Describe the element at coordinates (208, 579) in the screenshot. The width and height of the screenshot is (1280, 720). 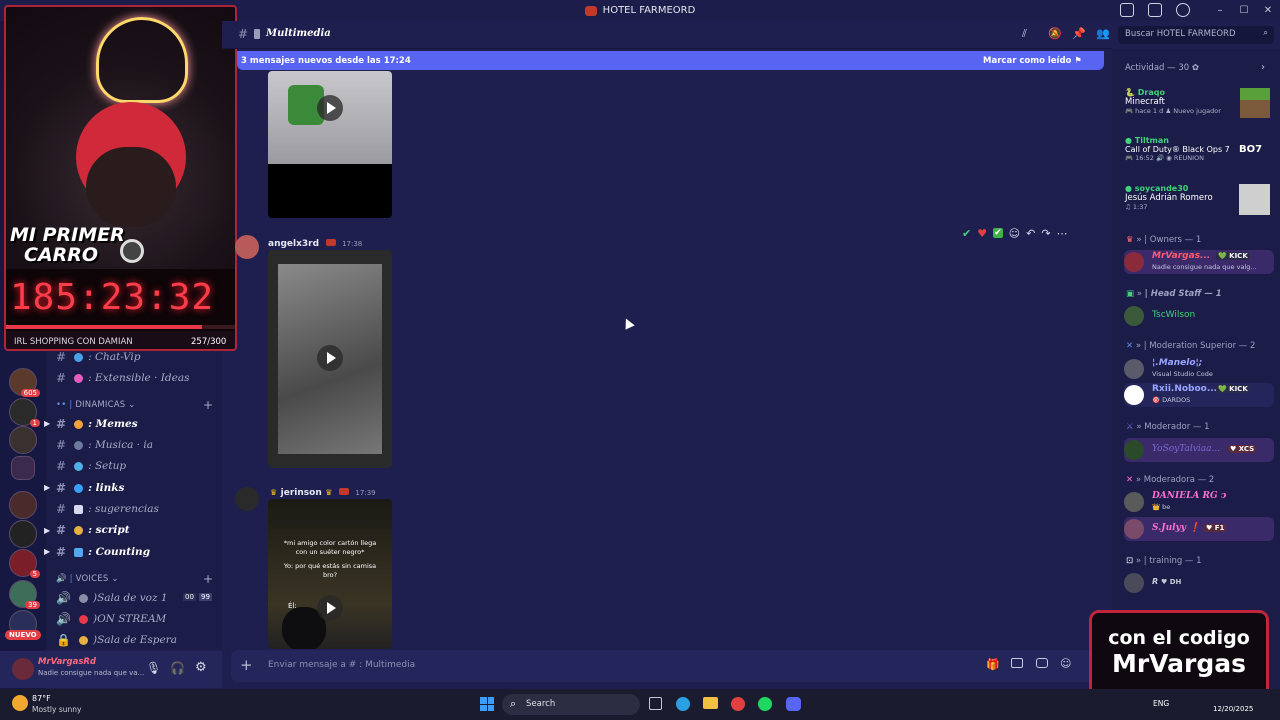
I see `add-voice-channel-button: +` at that location.